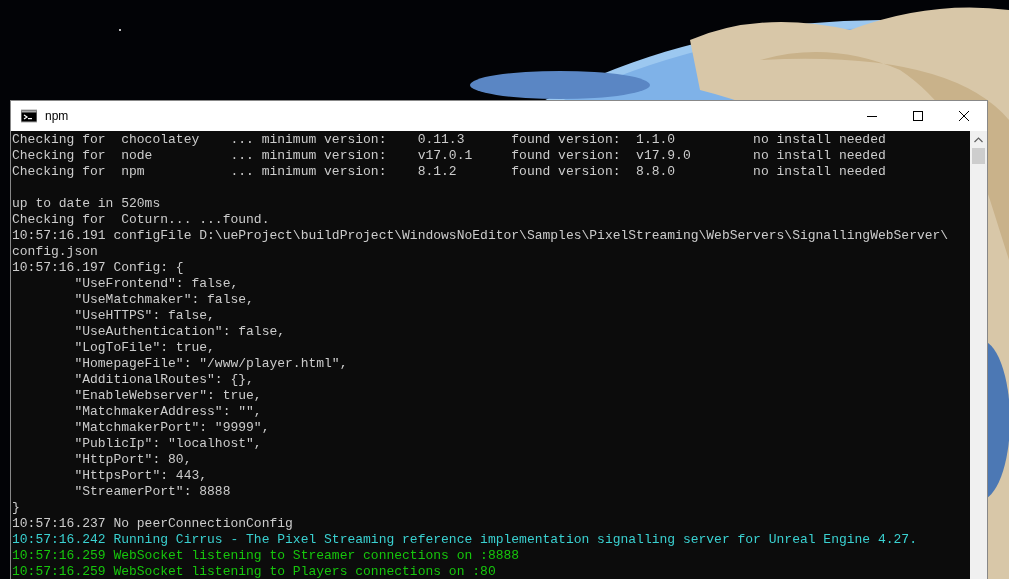 This screenshot has width=1009, height=579. I want to click on console-line: Checking for npm ... minimum version: 8.1.2 found version: 8.8.0 no install needed, so click(449, 172).